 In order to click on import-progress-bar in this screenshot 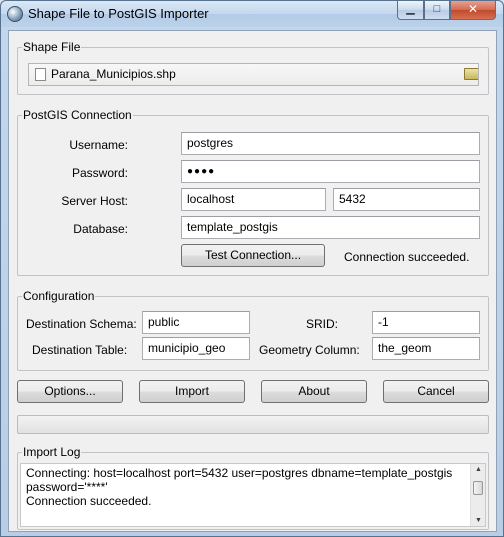, I will do `click(253, 424)`.